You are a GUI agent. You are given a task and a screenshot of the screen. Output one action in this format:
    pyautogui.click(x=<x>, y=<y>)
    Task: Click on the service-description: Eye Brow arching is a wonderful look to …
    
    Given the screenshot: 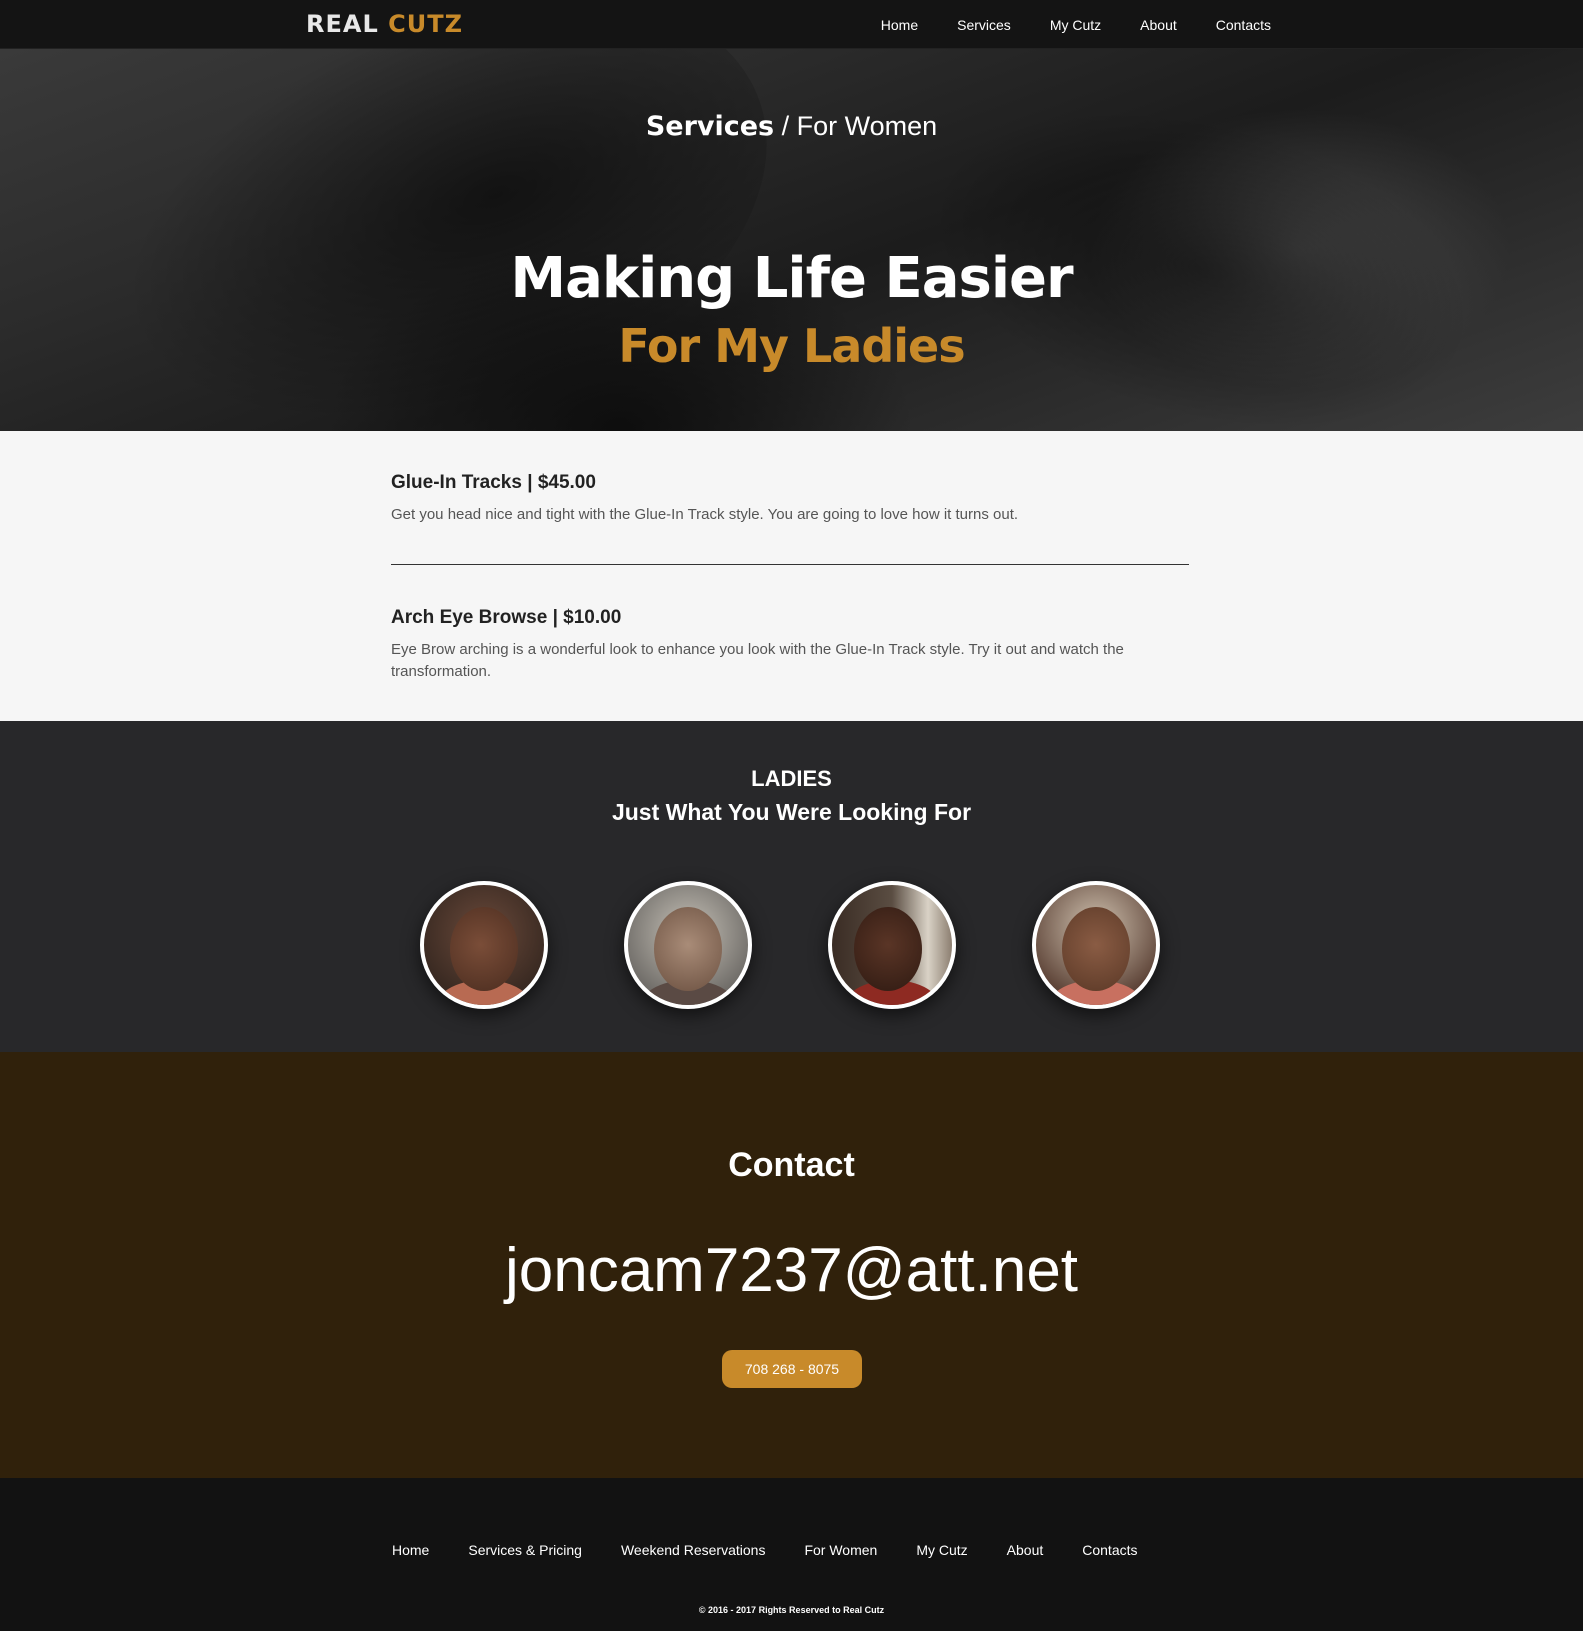 What is the action you would take?
    pyautogui.click(x=757, y=660)
    